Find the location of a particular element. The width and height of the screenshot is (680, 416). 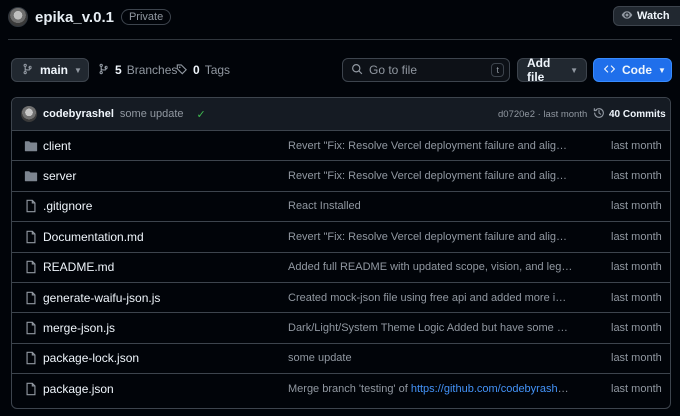

watch-button: Watch 0 is located at coordinates (646, 16).